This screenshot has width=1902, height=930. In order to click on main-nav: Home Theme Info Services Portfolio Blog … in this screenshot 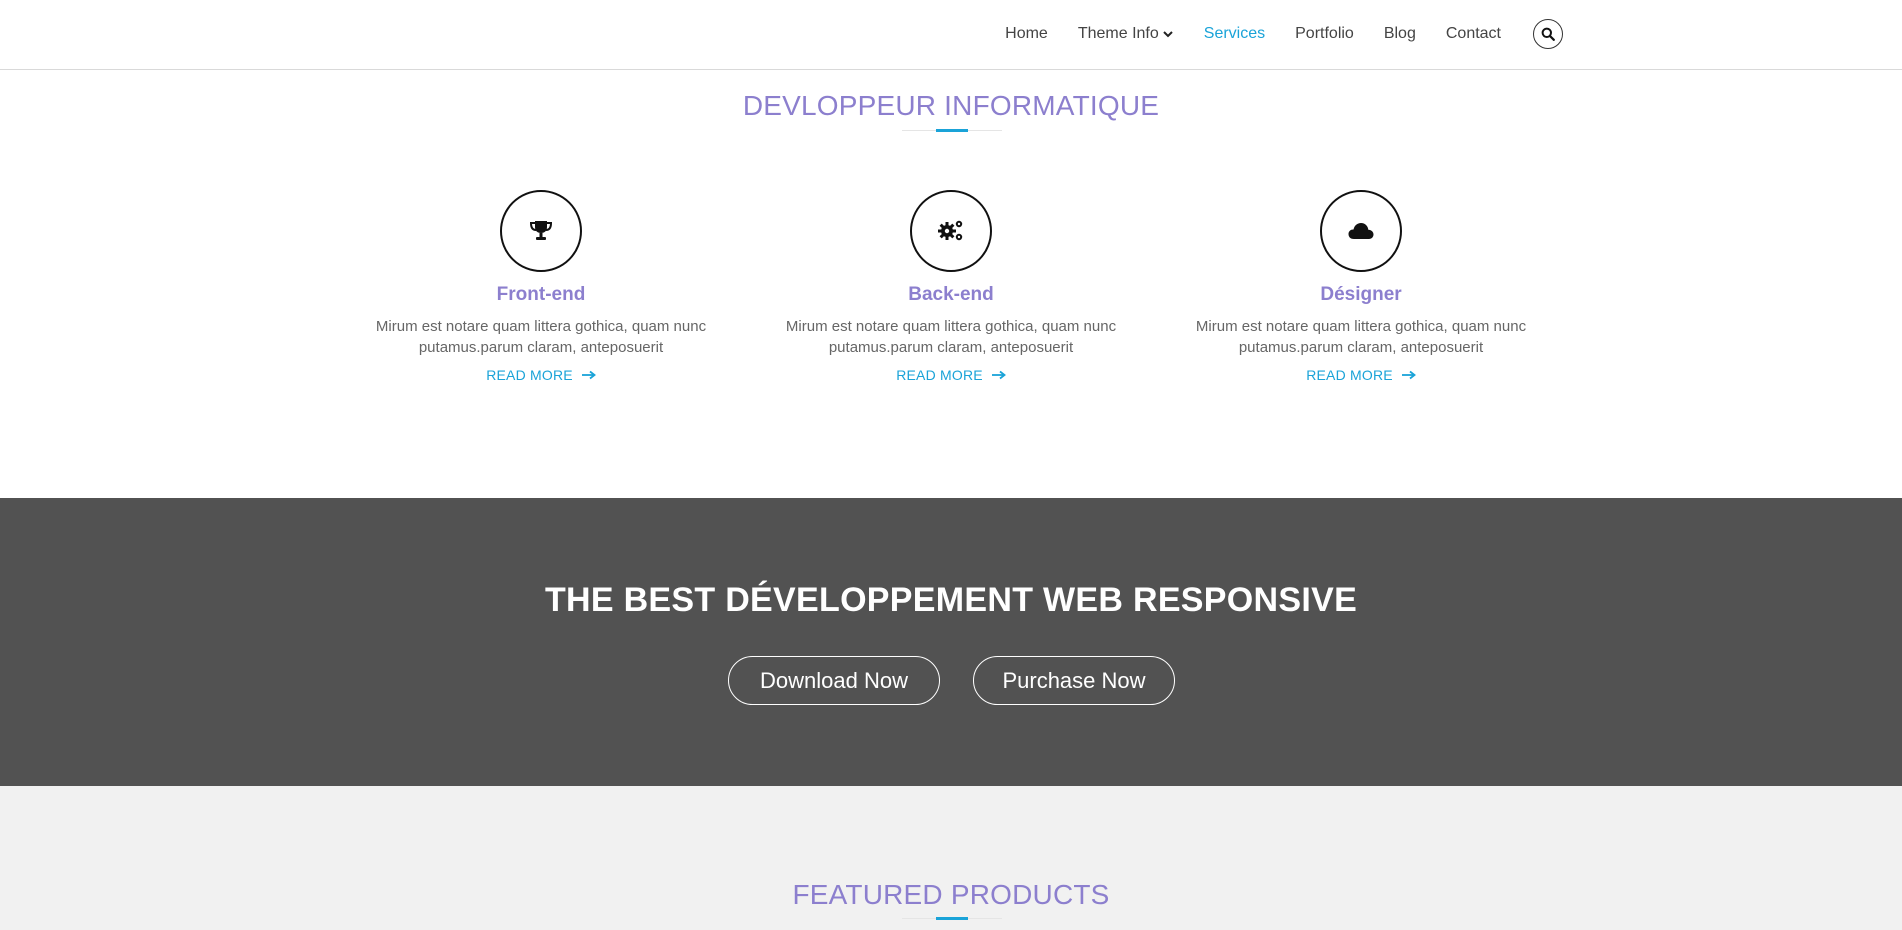, I will do `click(1269, 34)`.